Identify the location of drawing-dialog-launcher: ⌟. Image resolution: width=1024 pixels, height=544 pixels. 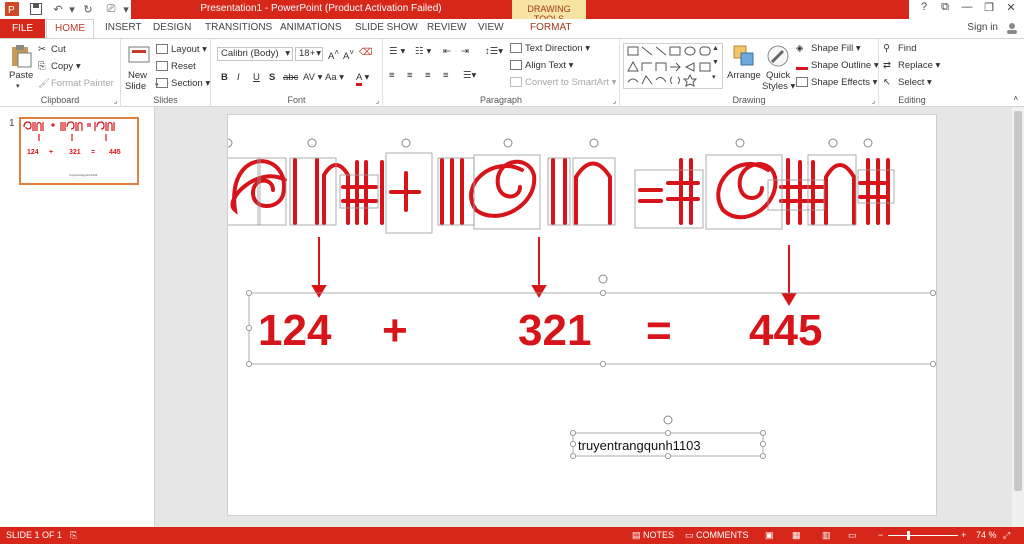
(873, 101).